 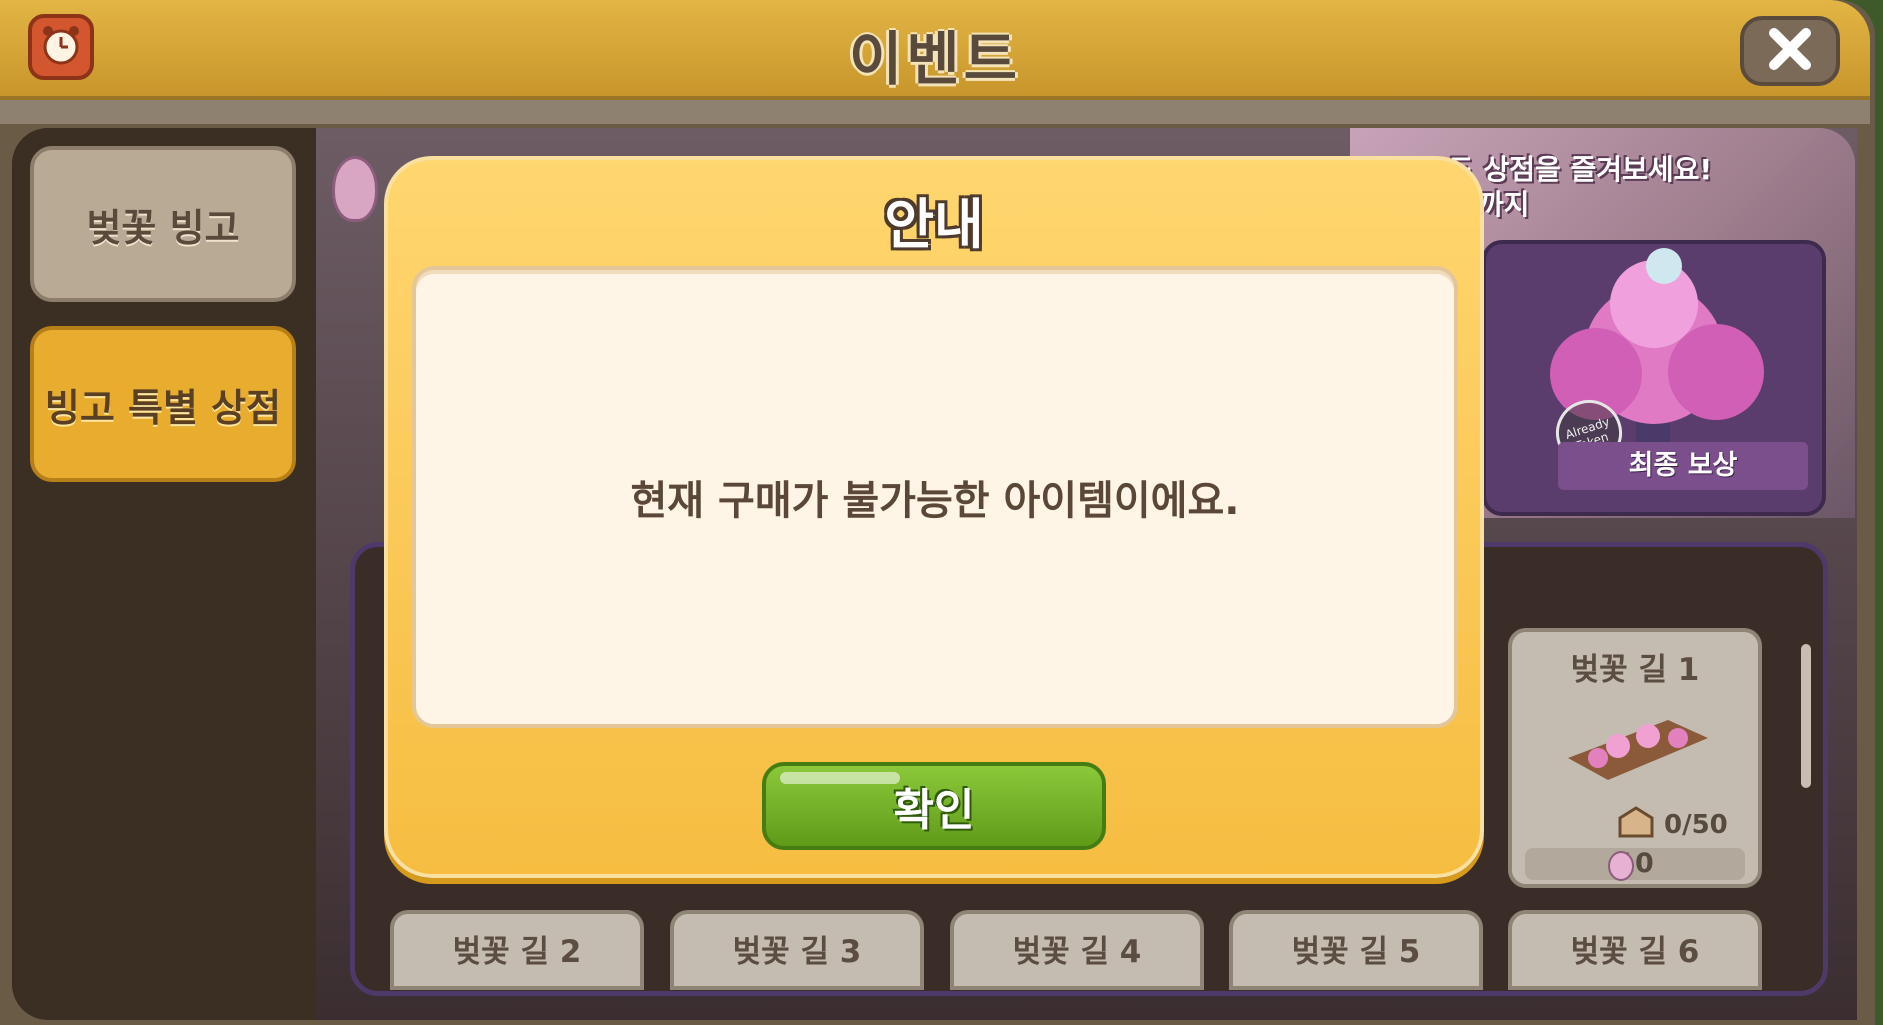 I want to click on dialog-title: 안내, so click(x=934, y=224).